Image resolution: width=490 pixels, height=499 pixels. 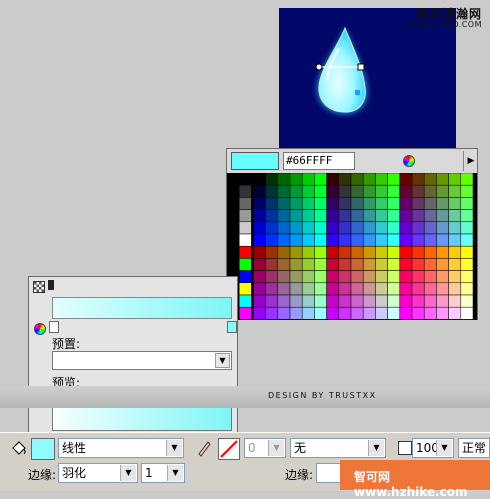 What do you see at coordinates (204, 448) in the screenshot?
I see `pencil-icon` at bounding box center [204, 448].